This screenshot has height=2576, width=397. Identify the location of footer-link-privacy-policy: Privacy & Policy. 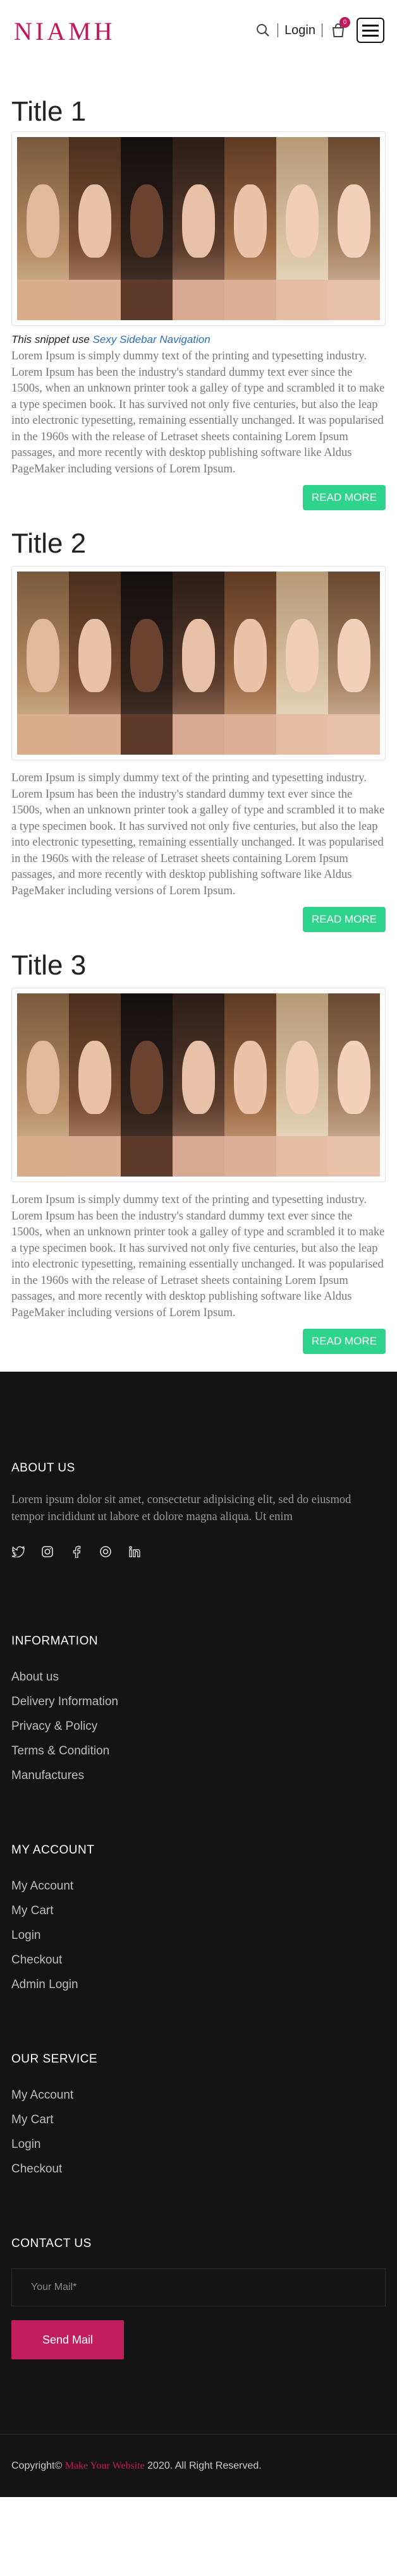
(198, 1726).